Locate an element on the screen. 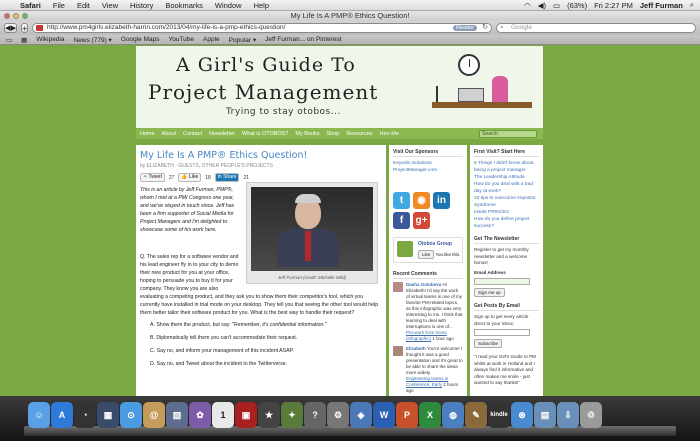 This screenshot has width=700, height=441. menu-view: View is located at coordinates (110, 5).